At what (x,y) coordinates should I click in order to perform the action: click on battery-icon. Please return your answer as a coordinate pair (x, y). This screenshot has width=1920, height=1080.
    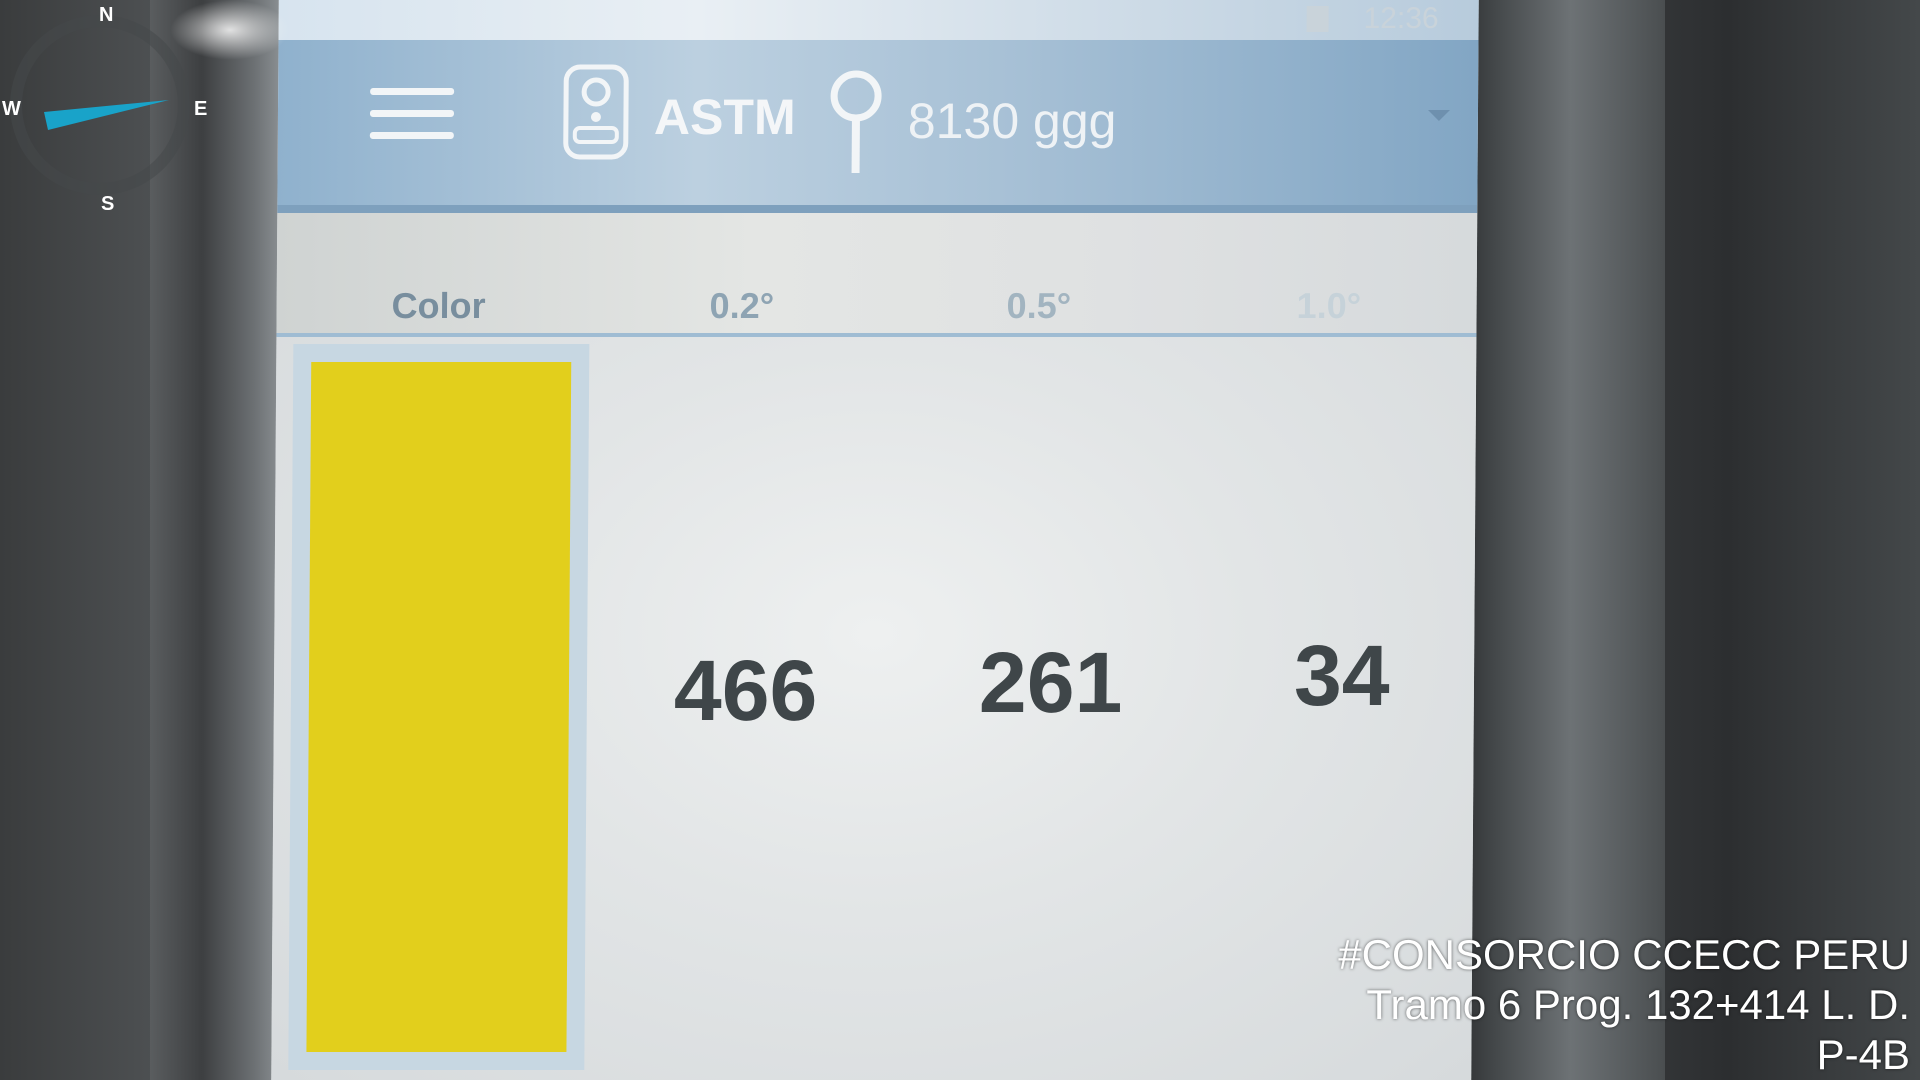
    Looking at the image, I should click on (1317, 19).